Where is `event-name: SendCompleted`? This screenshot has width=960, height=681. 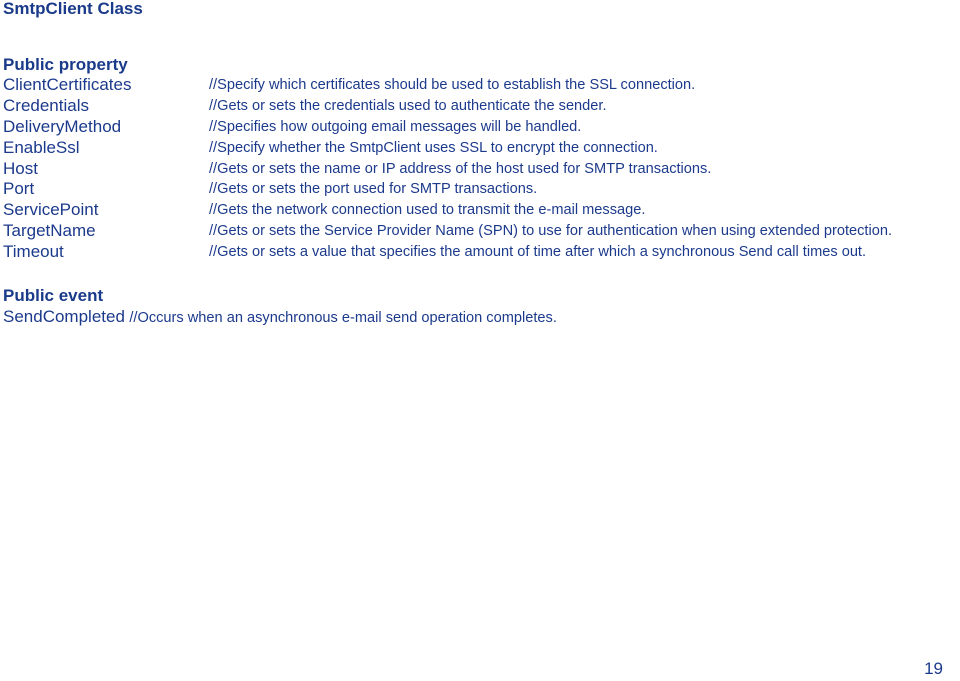
event-name: SendCompleted is located at coordinates (64, 316).